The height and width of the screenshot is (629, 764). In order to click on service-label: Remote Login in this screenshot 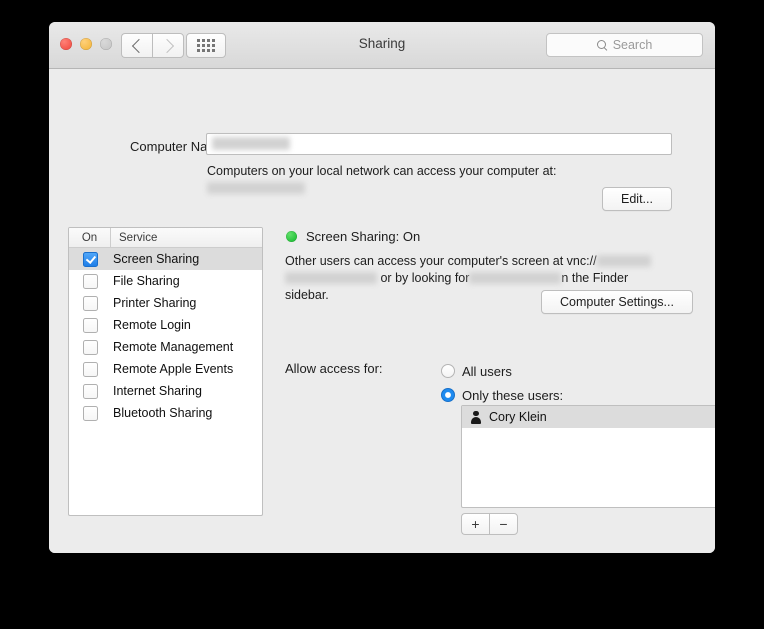, I will do `click(152, 325)`.